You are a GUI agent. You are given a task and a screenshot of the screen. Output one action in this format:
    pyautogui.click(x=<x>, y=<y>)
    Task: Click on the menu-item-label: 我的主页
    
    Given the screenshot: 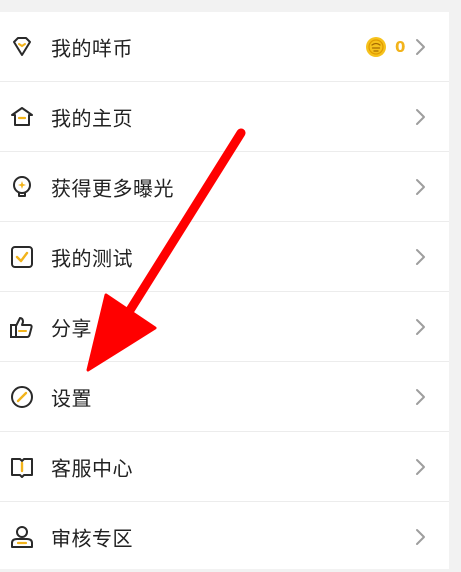 What is the action you would take?
    pyautogui.click(x=92, y=118)
    